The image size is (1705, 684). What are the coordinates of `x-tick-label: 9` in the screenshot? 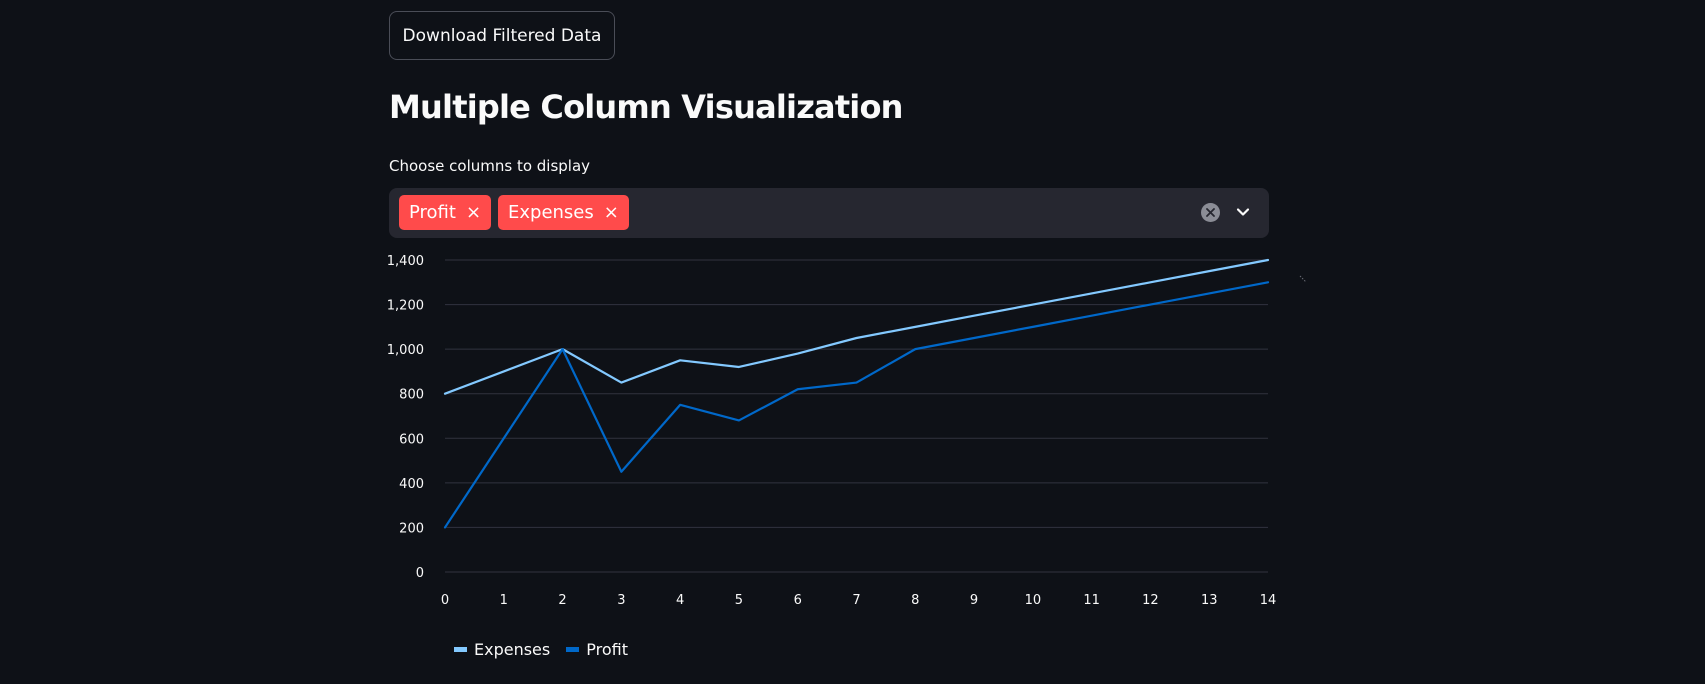 It's located at (974, 600).